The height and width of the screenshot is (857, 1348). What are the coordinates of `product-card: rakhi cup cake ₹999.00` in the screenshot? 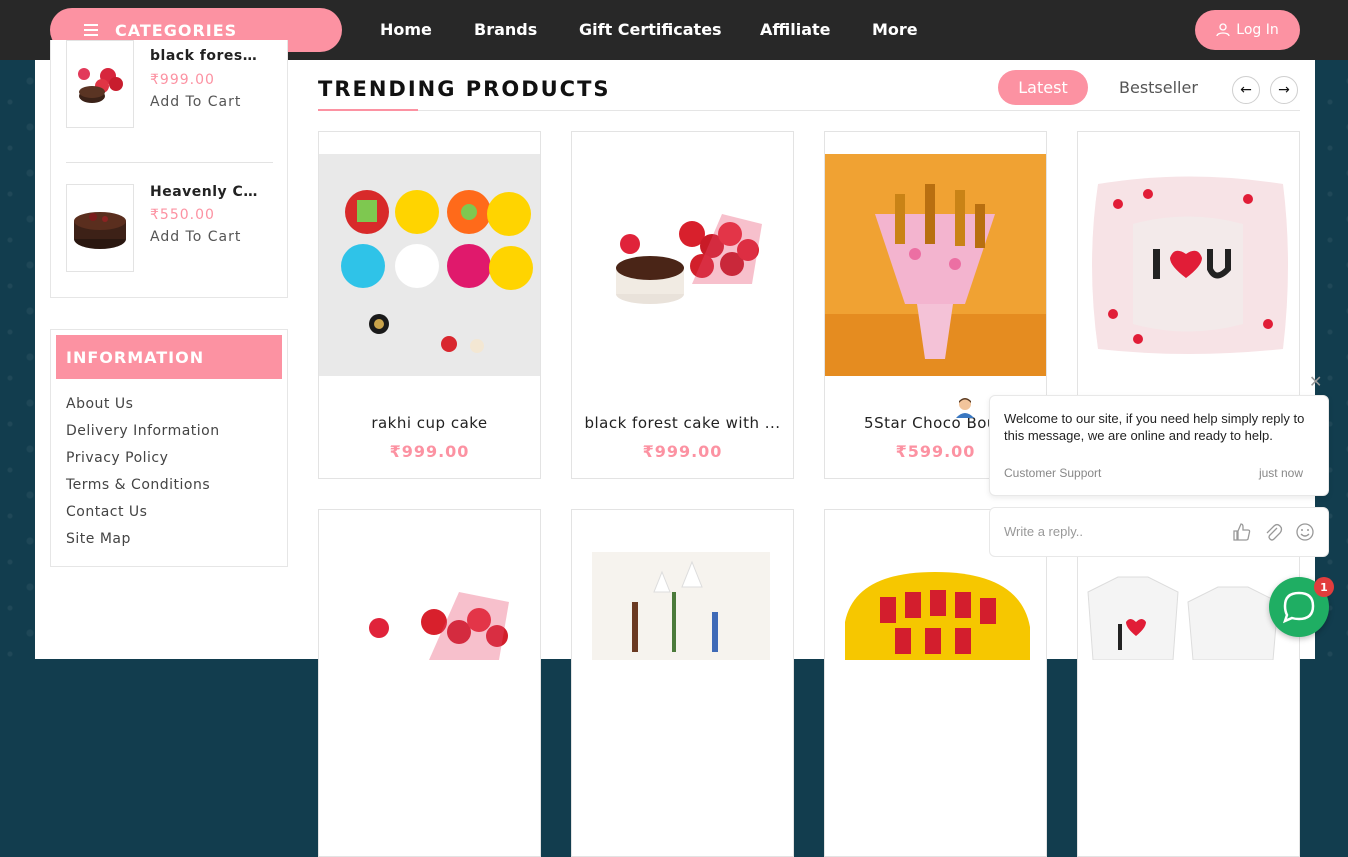 It's located at (429, 305).